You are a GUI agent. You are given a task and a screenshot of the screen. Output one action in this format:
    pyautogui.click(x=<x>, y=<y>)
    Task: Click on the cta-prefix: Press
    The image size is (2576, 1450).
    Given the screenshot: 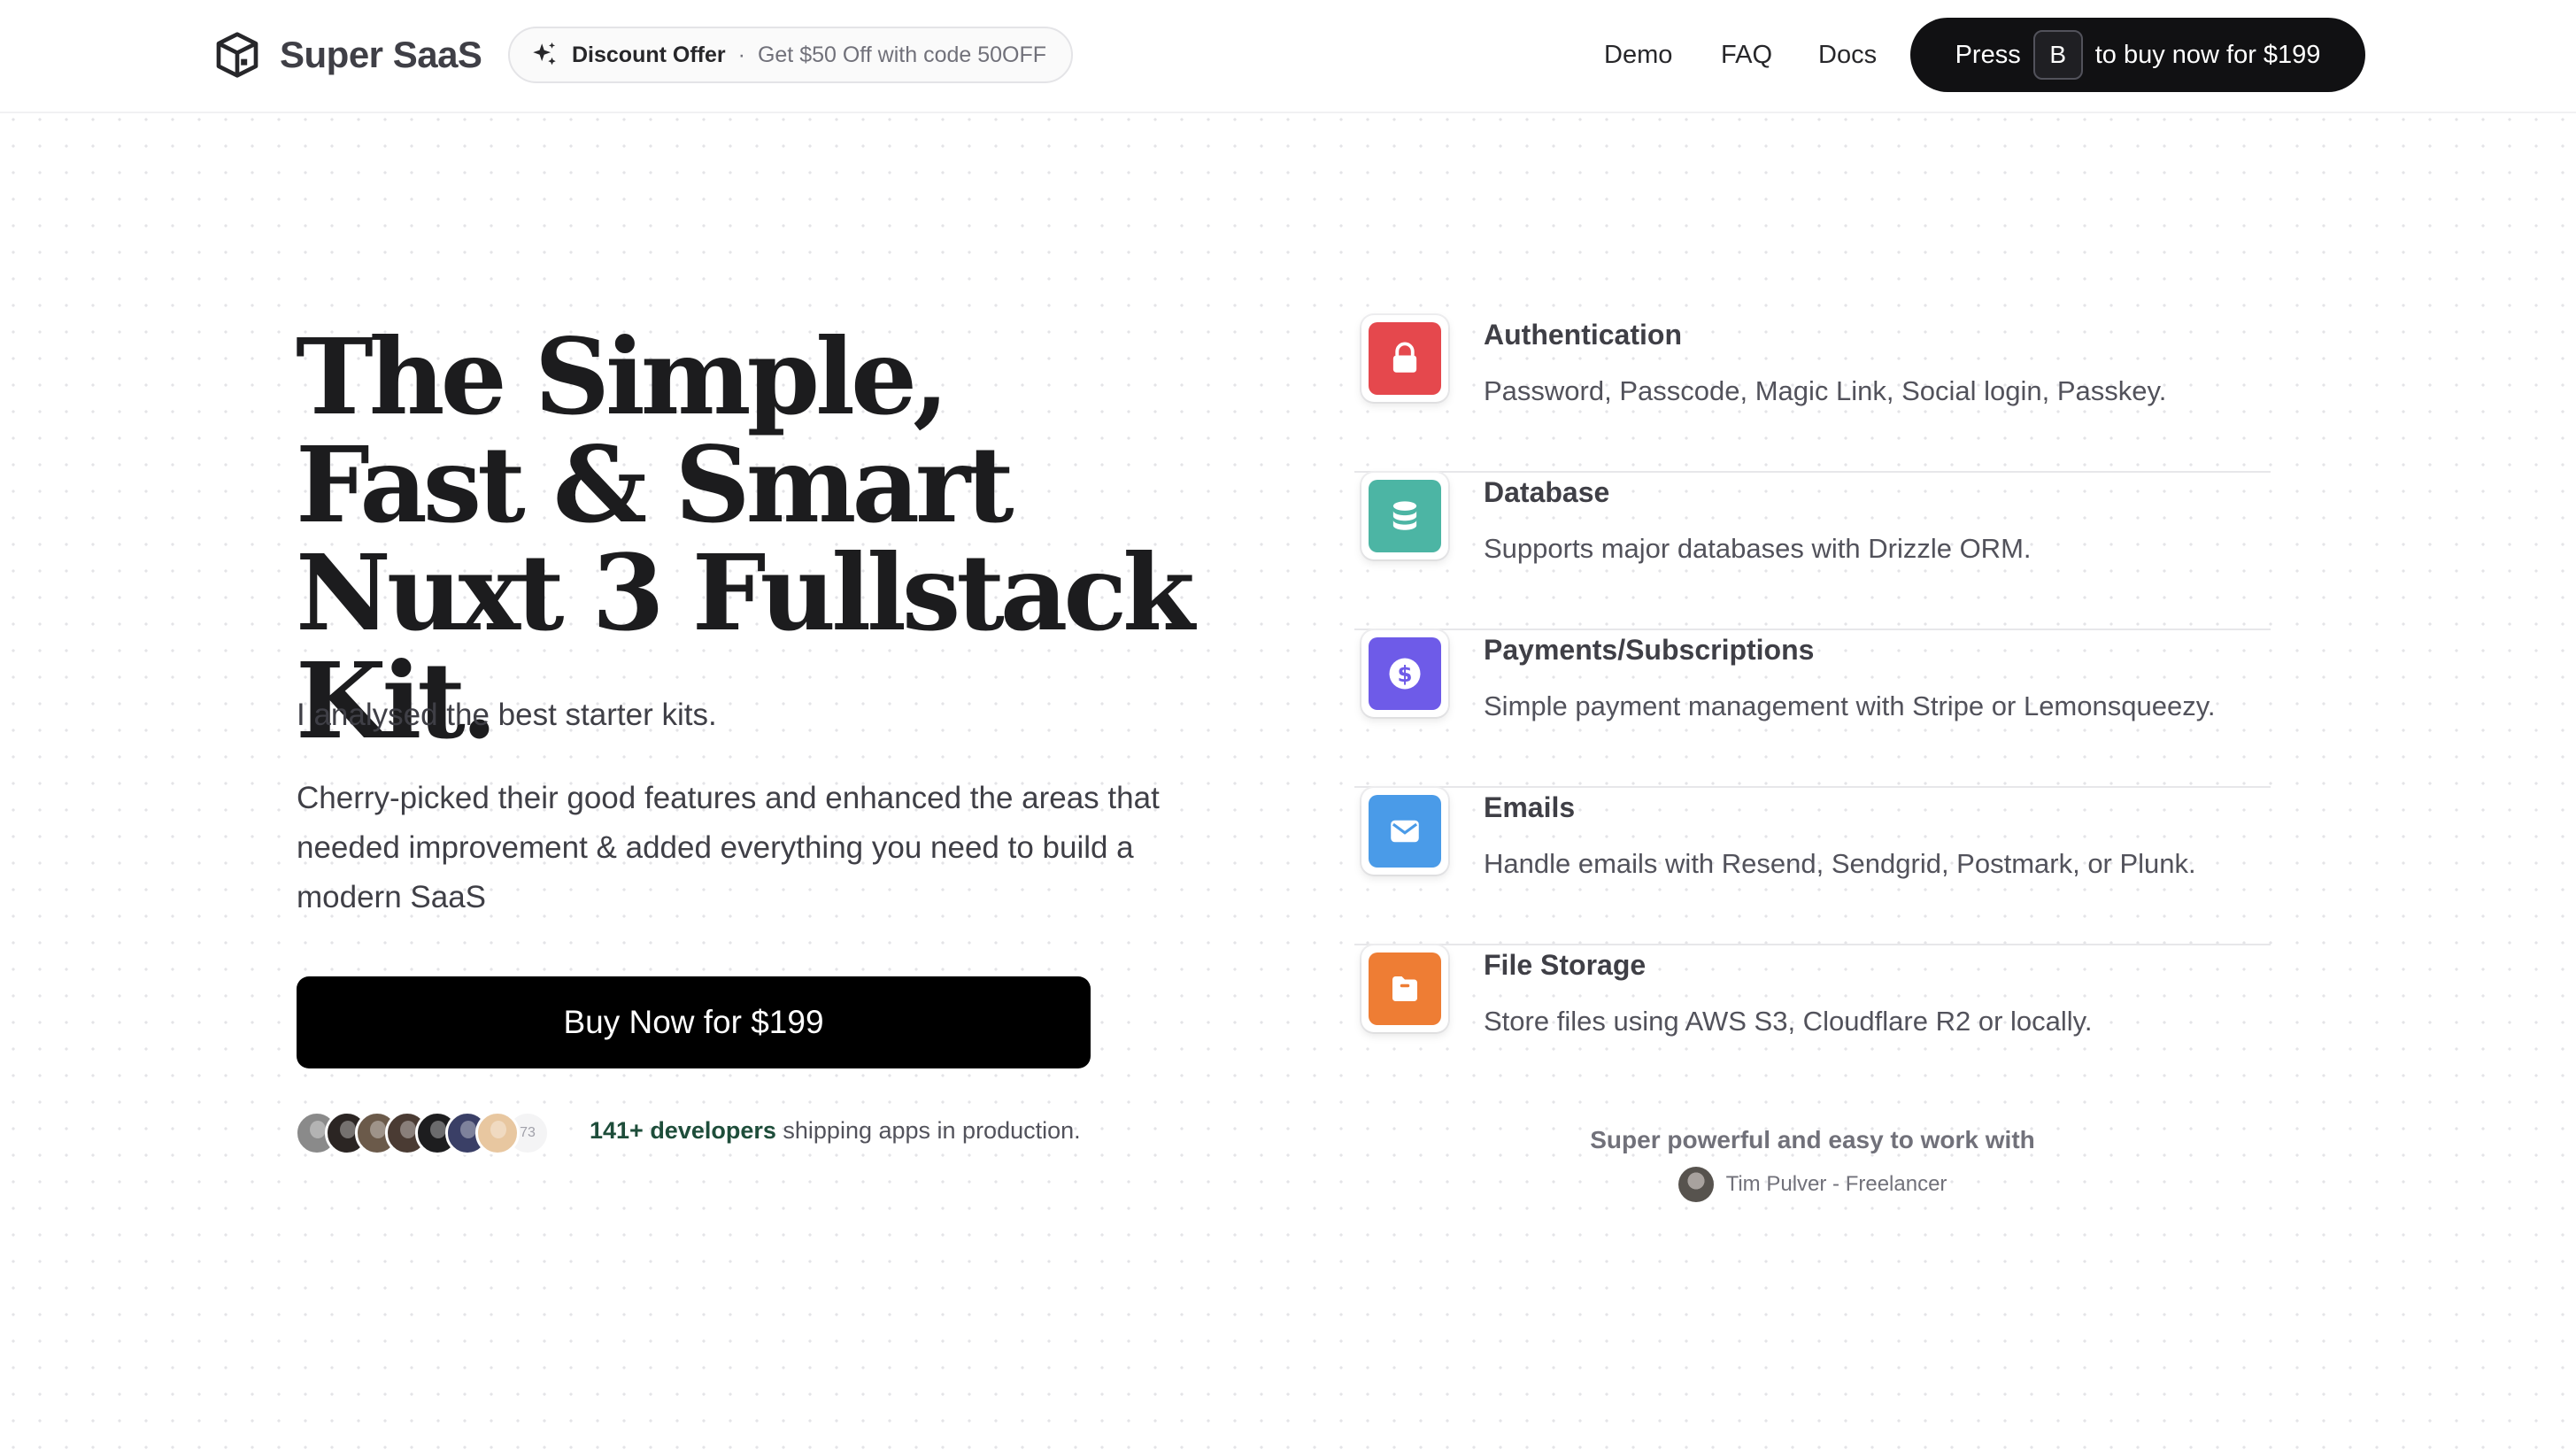 What is the action you would take?
    pyautogui.click(x=1988, y=54)
    